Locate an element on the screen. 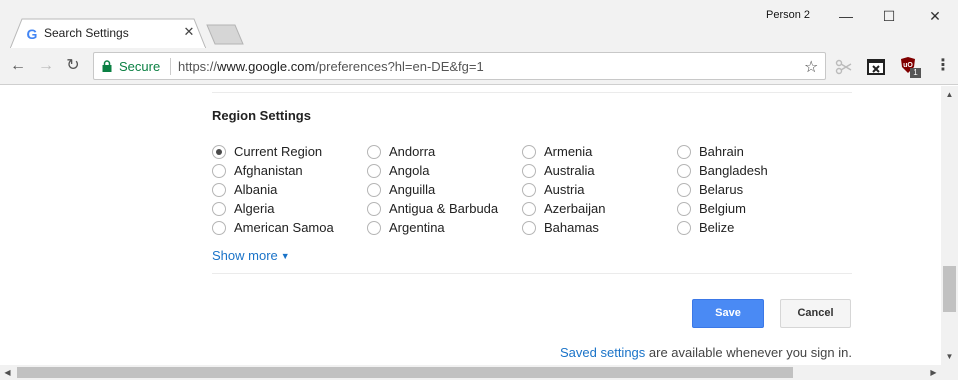 This screenshot has height=380, width=958. region-label: Albania is located at coordinates (256, 189).